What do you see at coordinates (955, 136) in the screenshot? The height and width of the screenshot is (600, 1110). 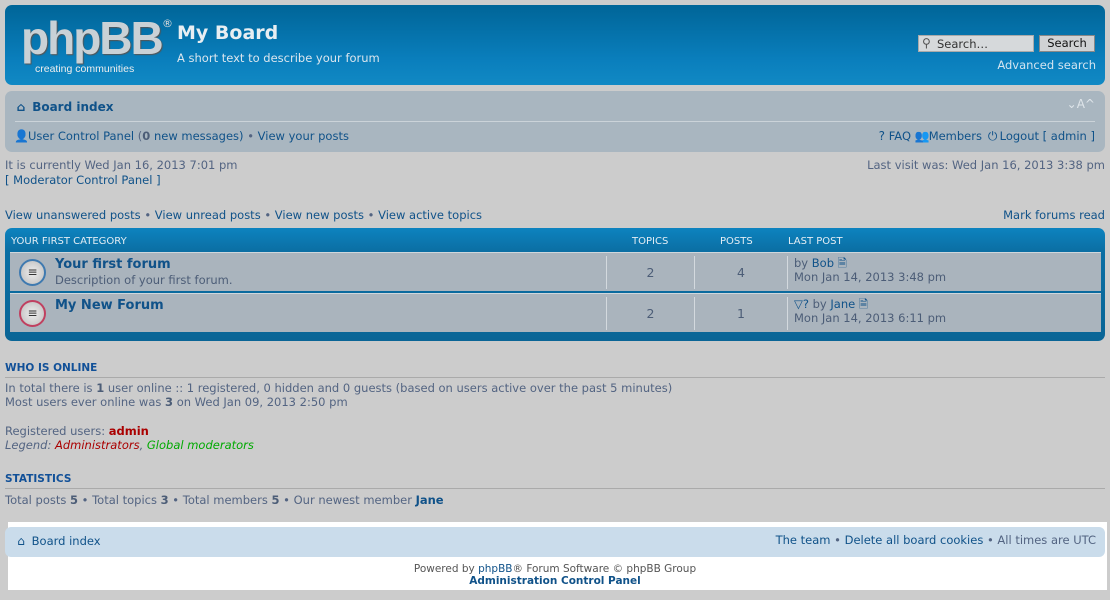 I see `members-link: Members` at bounding box center [955, 136].